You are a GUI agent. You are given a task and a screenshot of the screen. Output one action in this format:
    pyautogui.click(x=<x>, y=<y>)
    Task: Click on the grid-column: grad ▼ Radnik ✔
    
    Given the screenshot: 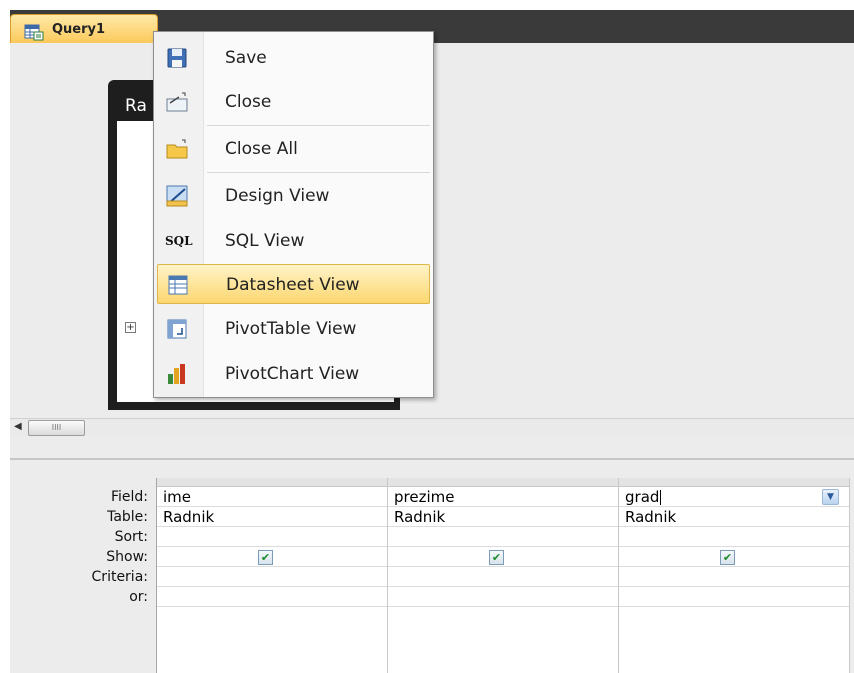 What is the action you would take?
    pyautogui.click(x=734, y=575)
    